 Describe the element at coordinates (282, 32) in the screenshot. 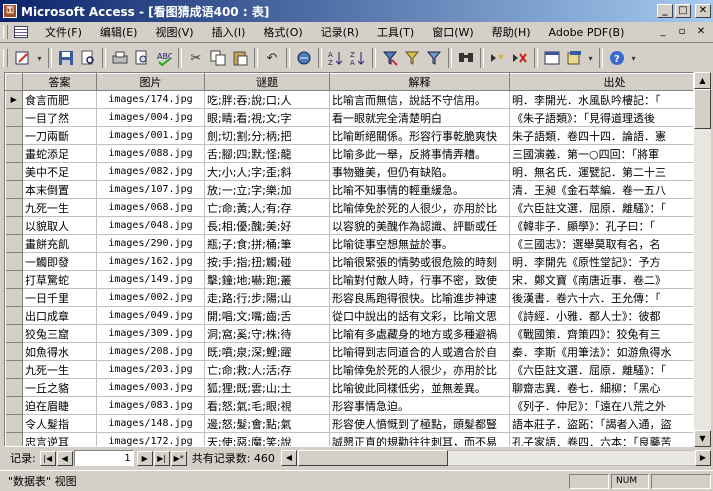

I see `menu-format: 格式(O)` at that location.